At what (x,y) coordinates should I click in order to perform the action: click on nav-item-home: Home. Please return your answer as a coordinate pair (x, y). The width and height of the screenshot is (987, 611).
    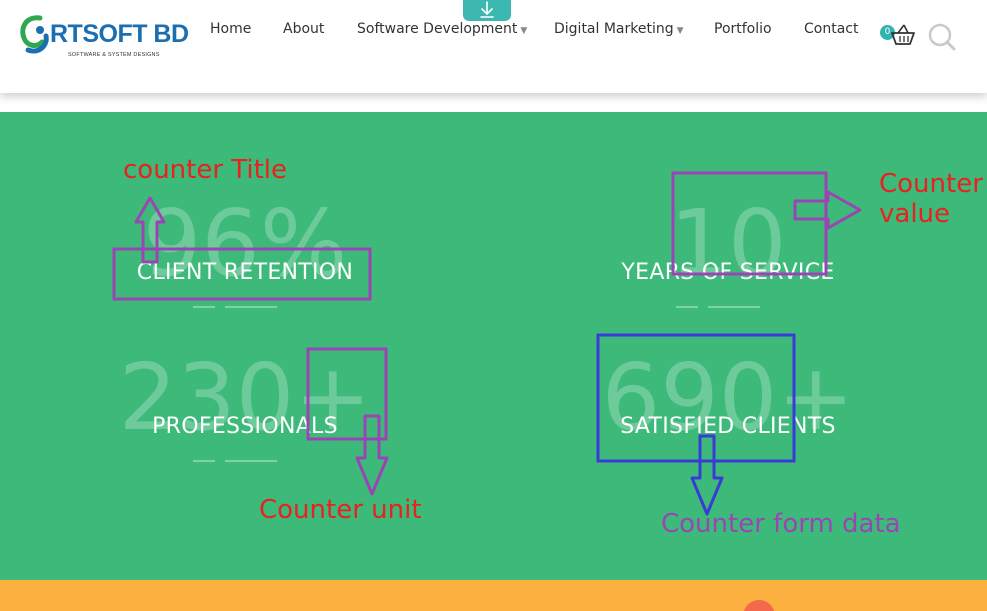
    Looking at the image, I should click on (230, 29).